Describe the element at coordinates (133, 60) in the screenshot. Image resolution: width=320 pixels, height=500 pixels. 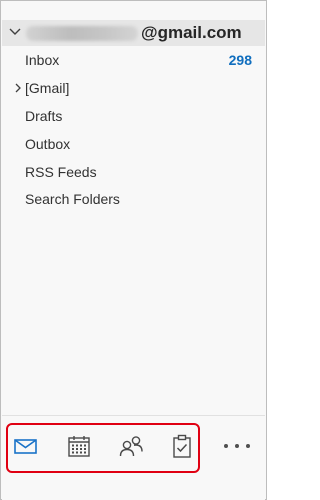
I see `folder-inbox: Inbox 298` at that location.